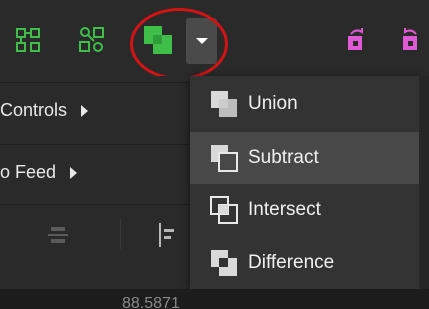 The height and width of the screenshot is (309, 429). What do you see at coordinates (92, 40) in the screenshot?
I see `group-nodes-icon` at bounding box center [92, 40].